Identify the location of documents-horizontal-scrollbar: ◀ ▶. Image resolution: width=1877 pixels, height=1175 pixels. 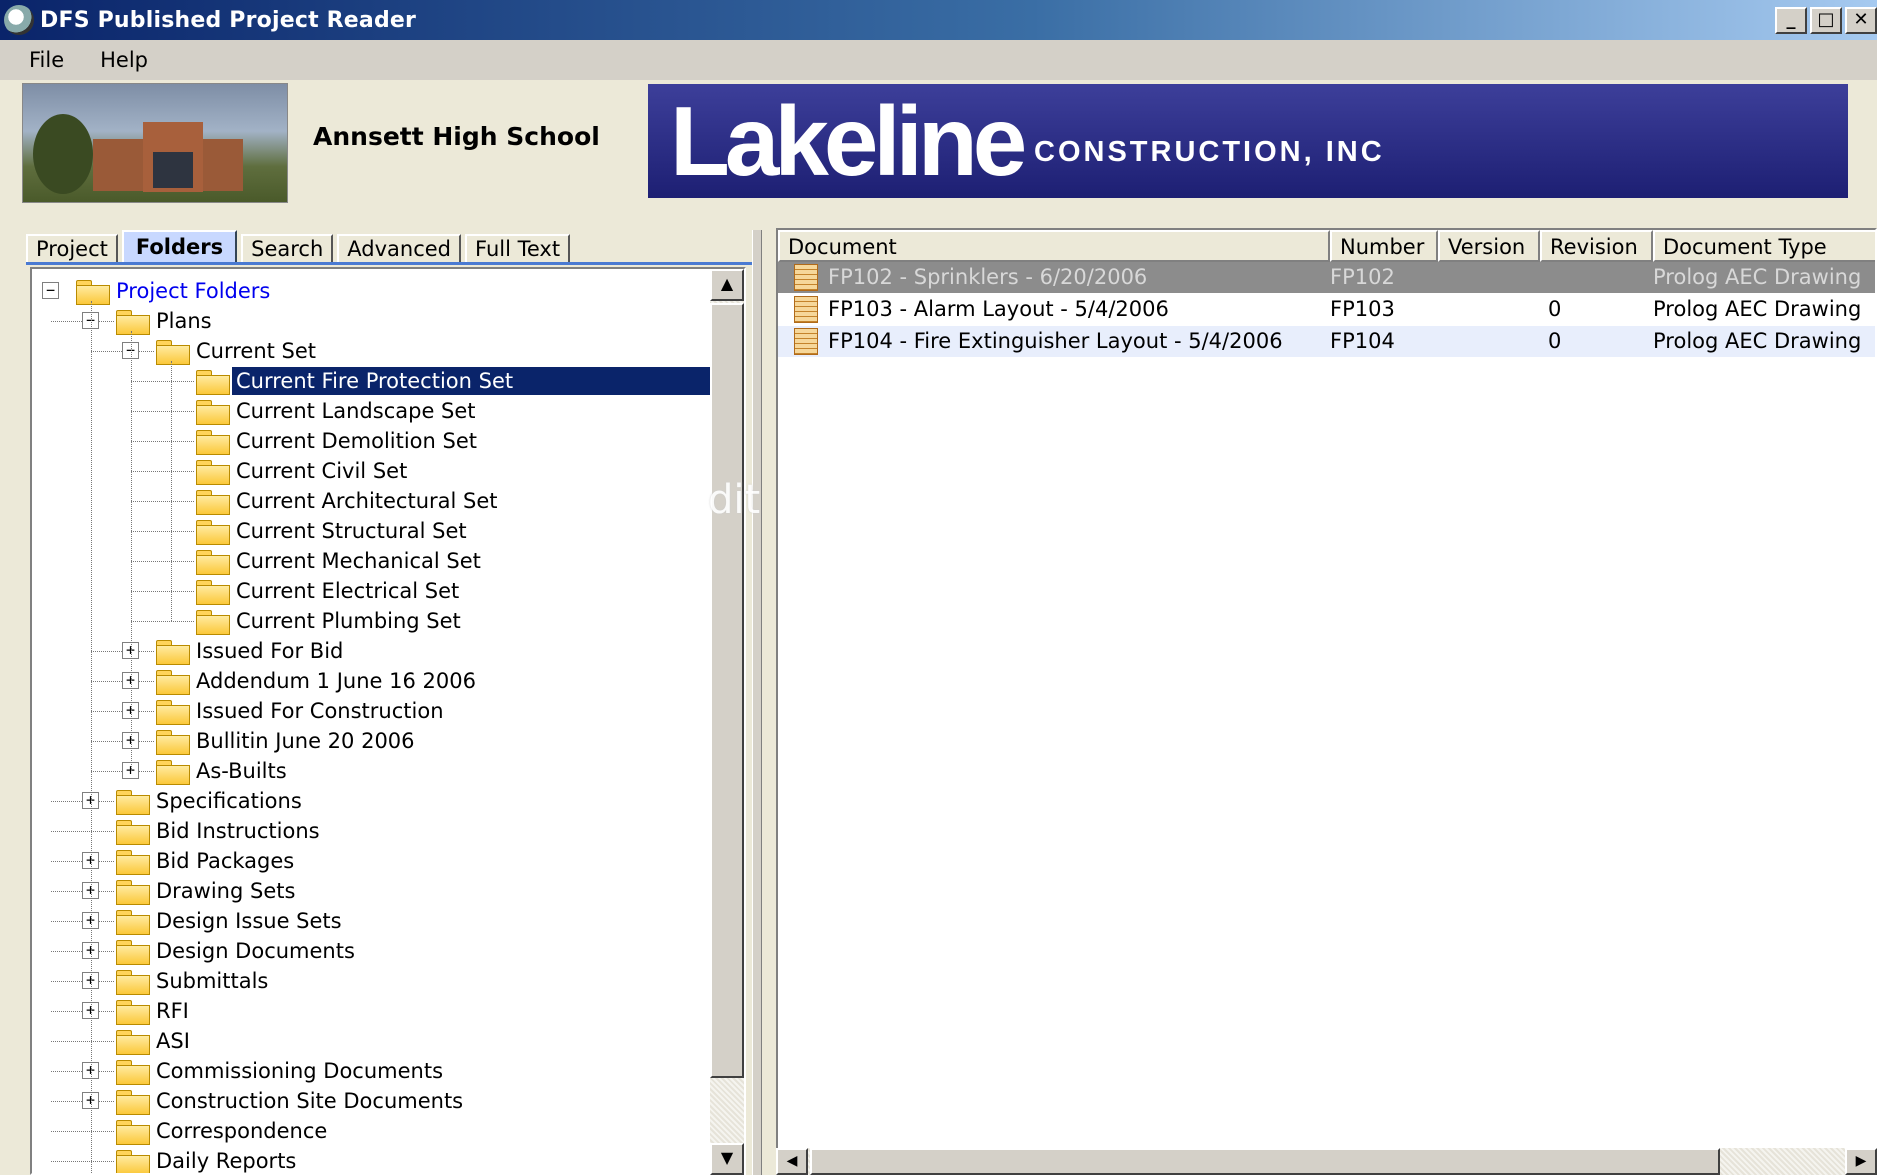
(1326, 1161).